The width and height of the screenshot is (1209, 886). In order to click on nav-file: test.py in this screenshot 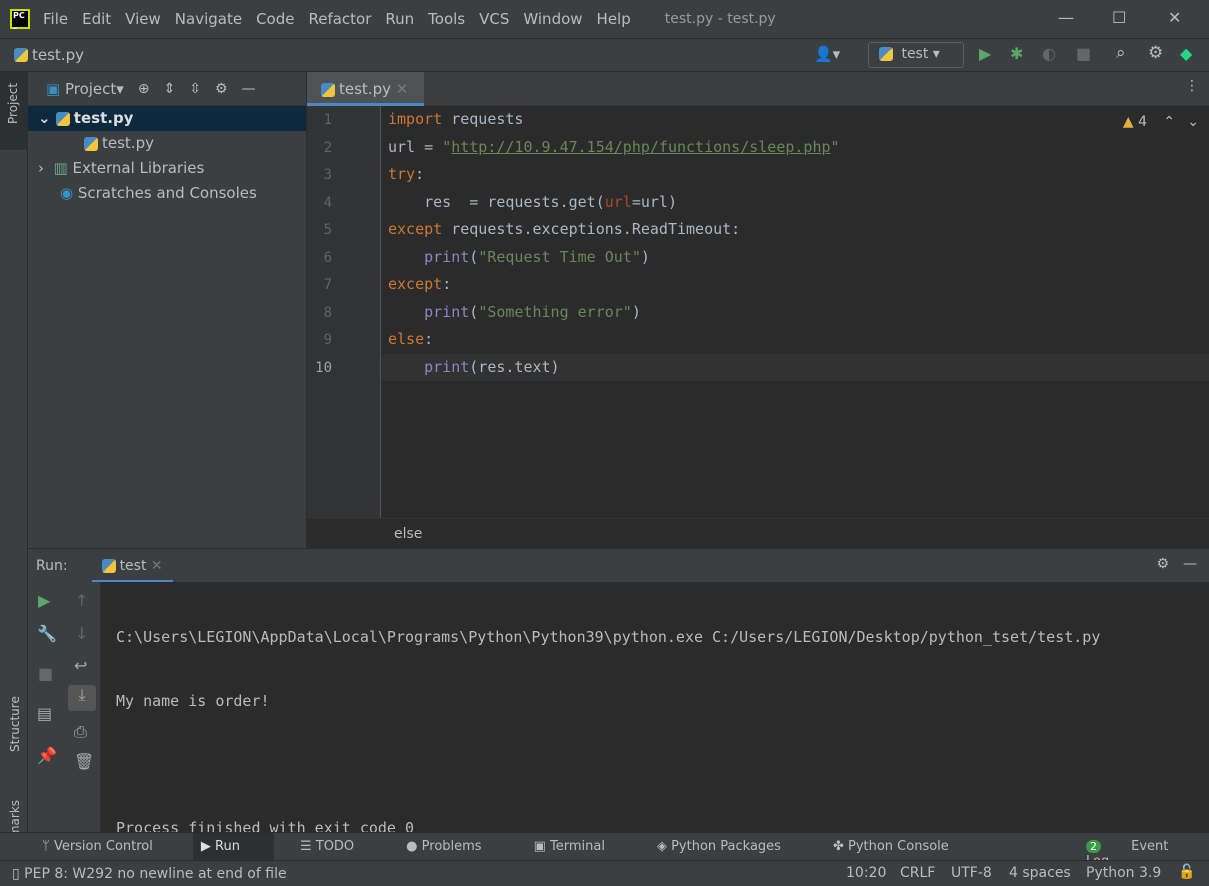, I will do `click(58, 55)`.